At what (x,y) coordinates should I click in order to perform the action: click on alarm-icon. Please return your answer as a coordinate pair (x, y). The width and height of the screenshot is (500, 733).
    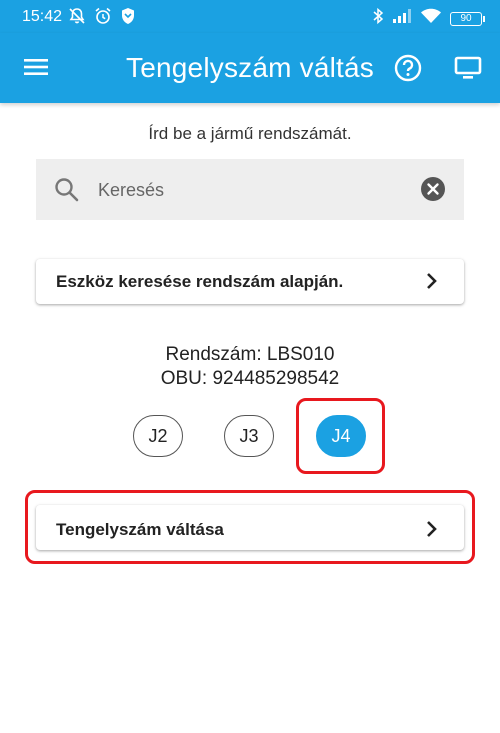
    Looking at the image, I should click on (103, 18).